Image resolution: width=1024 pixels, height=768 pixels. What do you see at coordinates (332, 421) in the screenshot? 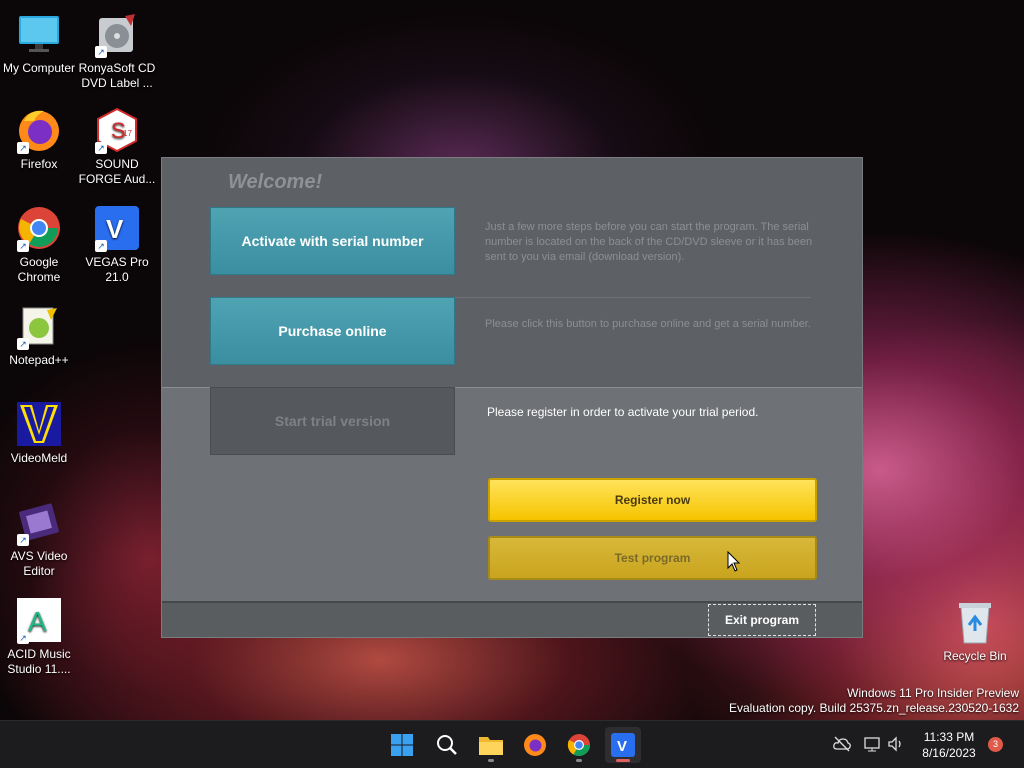
I see `start-trial-button: Start trial version` at bounding box center [332, 421].